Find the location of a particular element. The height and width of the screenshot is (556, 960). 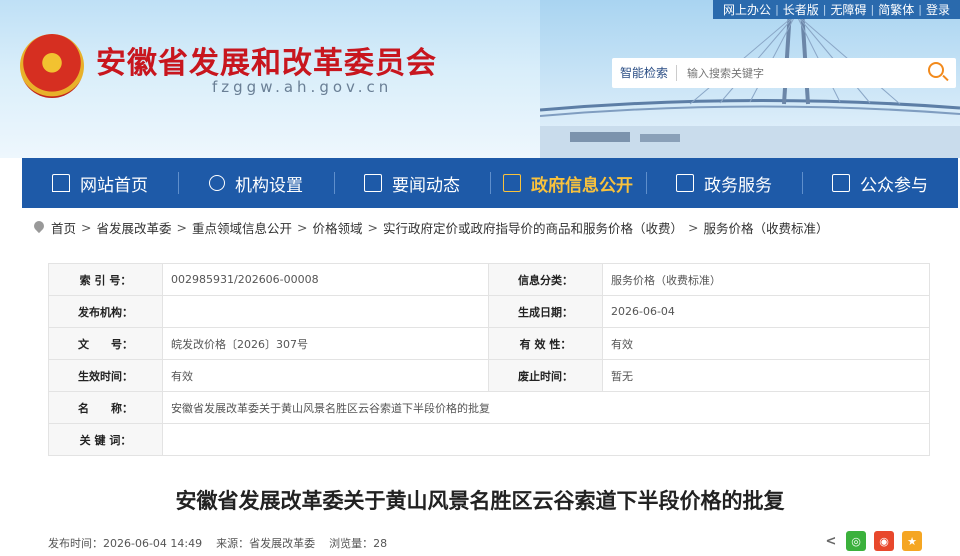

nav-label: 机构设置 is located at coordinates (269, 185).